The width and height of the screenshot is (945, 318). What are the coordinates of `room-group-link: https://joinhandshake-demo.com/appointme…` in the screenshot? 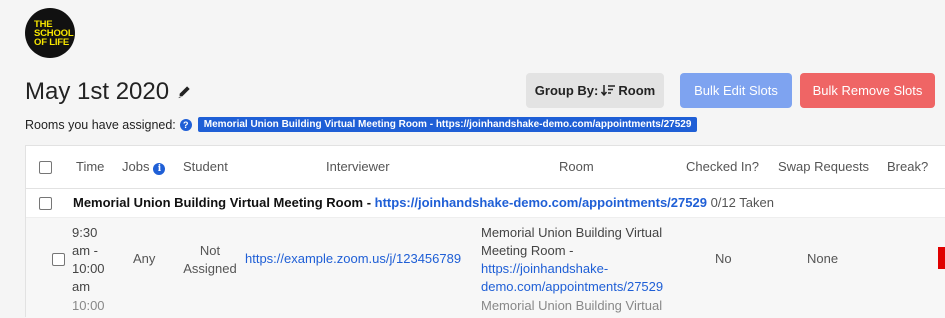 It's located at (541, 202).